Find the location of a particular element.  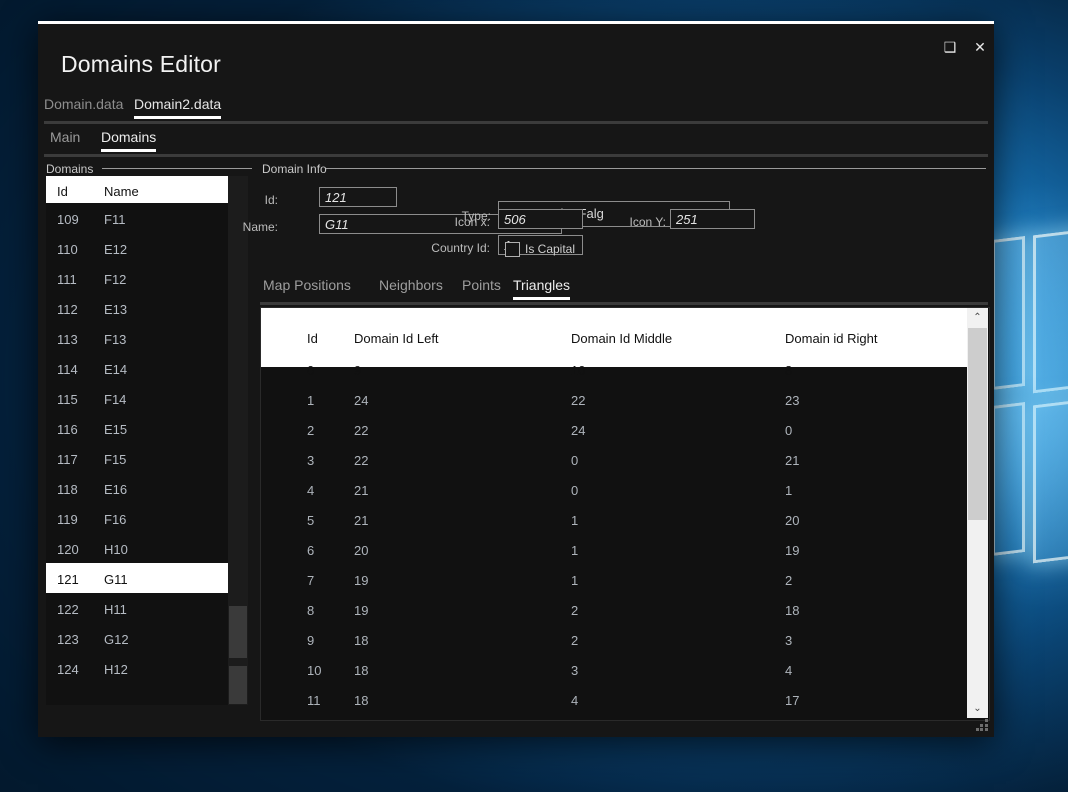

domain-list-item: 122 H11 is located at coordinates (137, 608).